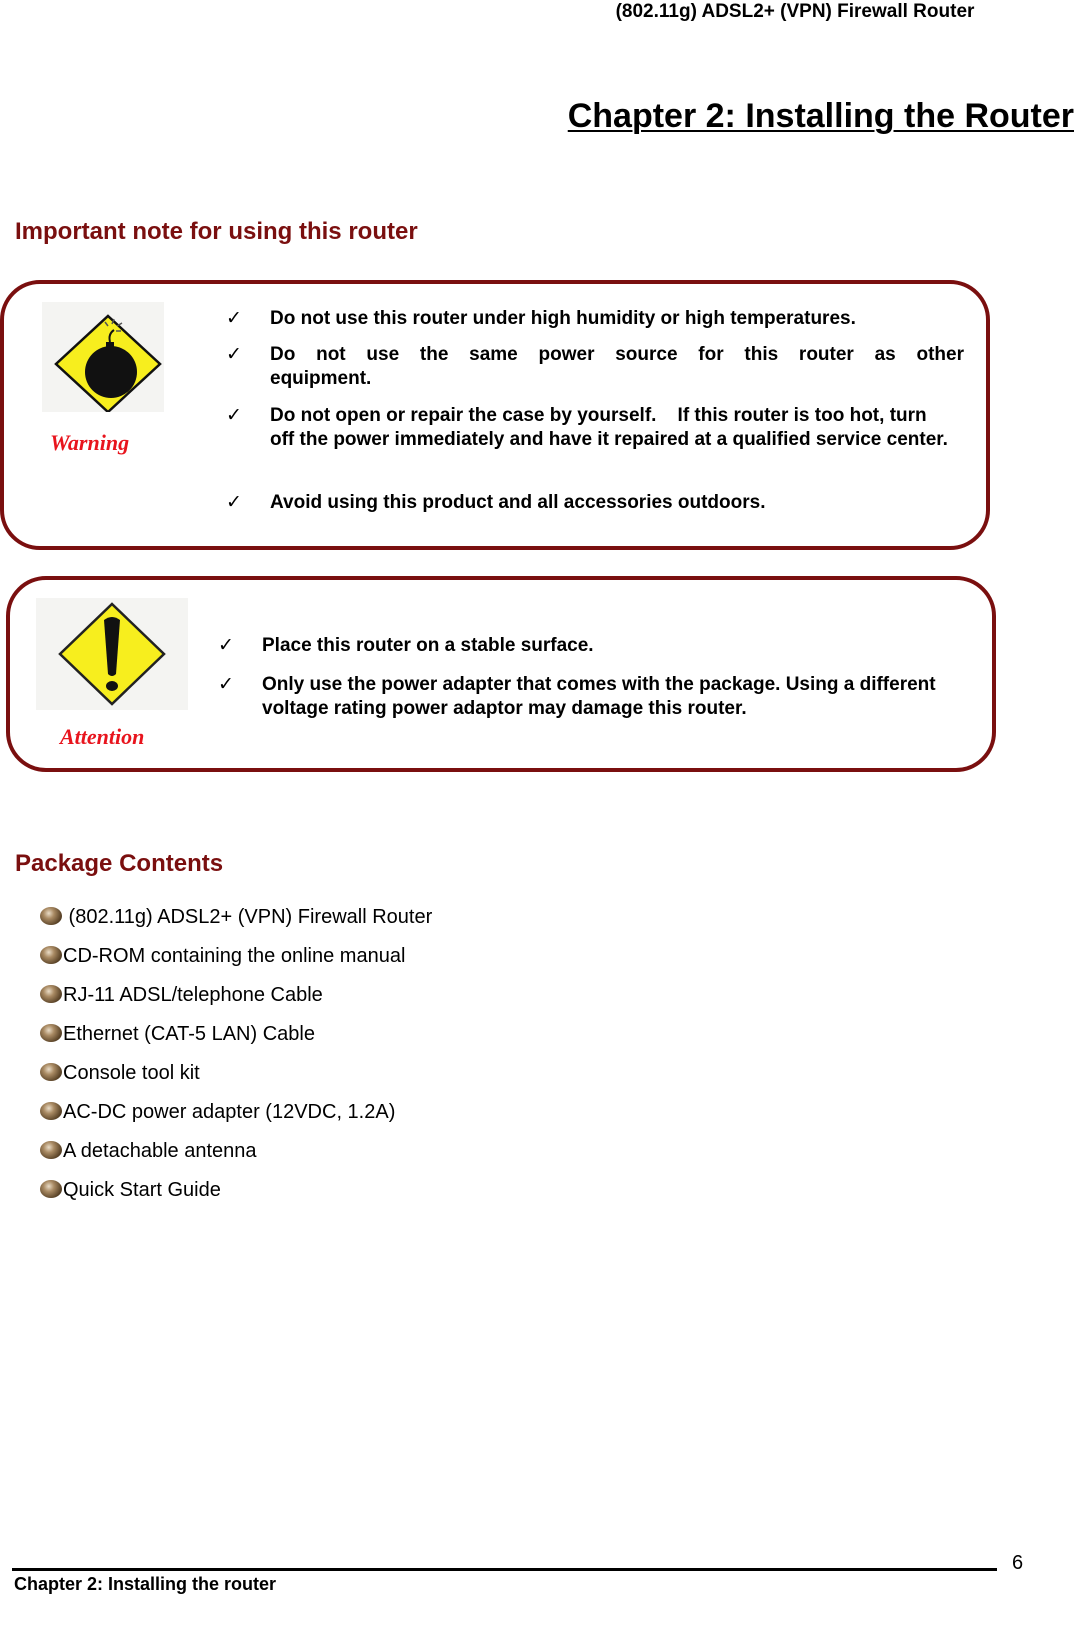 The width and height of the screenshot is (1074, 1639). I want to click on running-header: (802.11g) ADSL2+ (VPN) Firewall Router, so click(795, 11).